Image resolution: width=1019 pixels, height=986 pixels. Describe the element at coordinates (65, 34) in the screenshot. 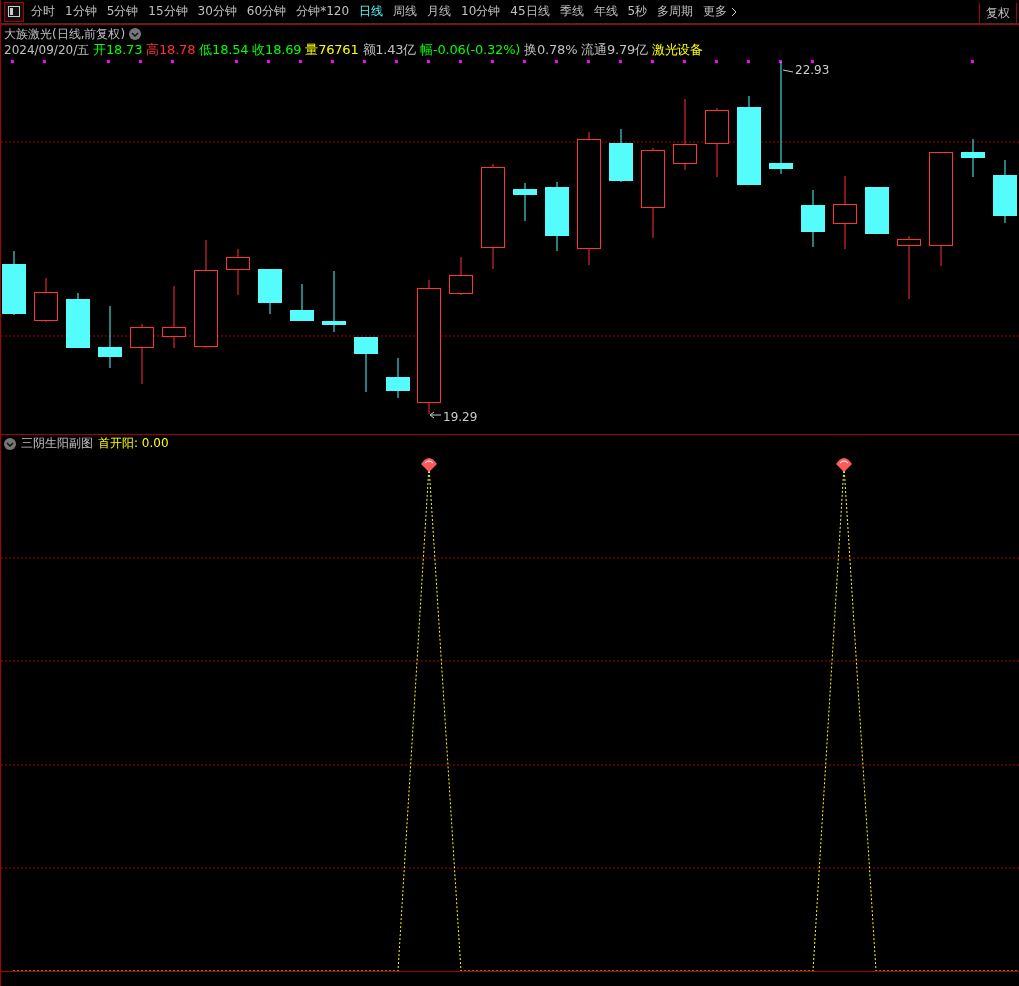

I see `stock-title: 大族激光(日线,前复权)` at that location.